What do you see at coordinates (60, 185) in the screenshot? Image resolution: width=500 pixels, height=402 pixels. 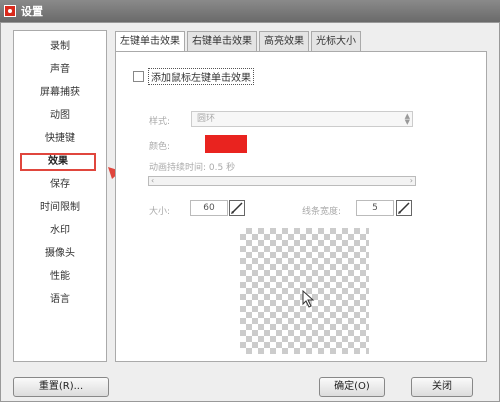 I see `sidebar-item-save: 保存` at bounding box center [60, 185].